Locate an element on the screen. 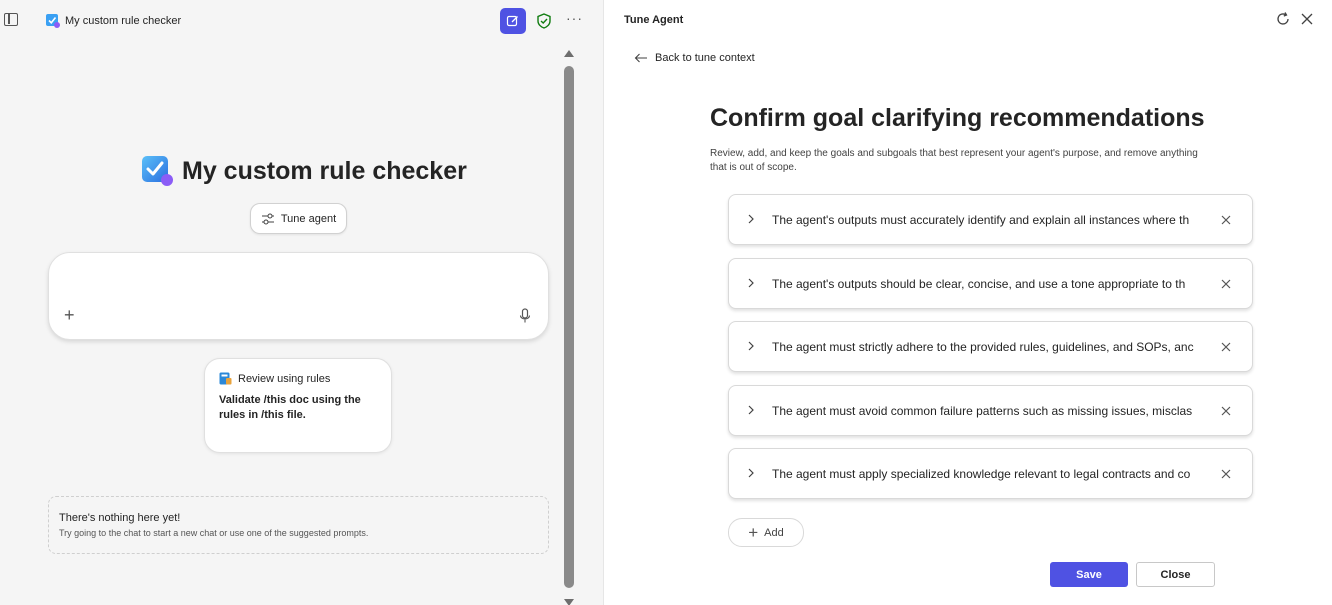  add-goal-button: + Add is located at coordinates (766, 532).